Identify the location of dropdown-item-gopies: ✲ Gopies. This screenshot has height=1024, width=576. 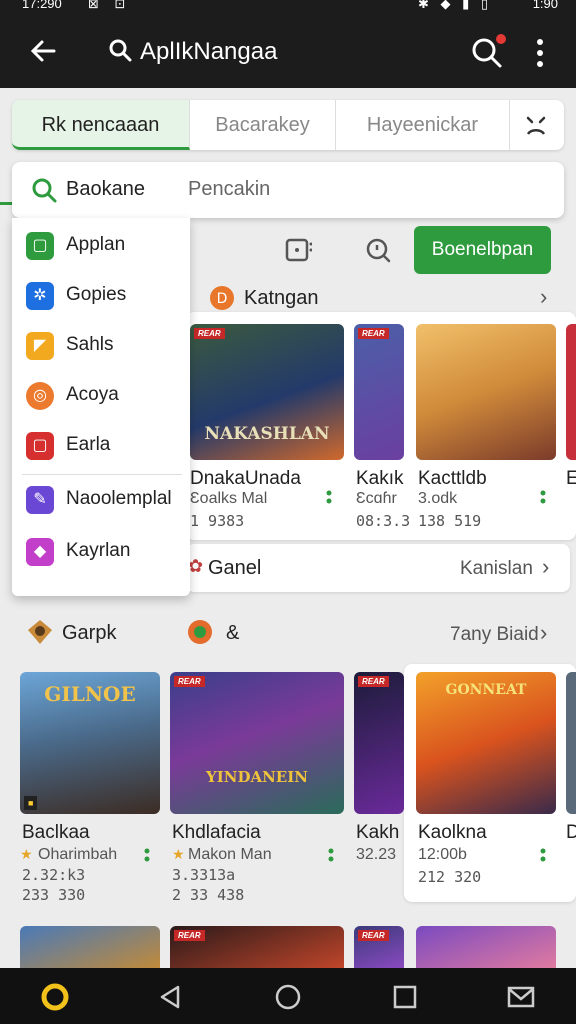
(101, 296).